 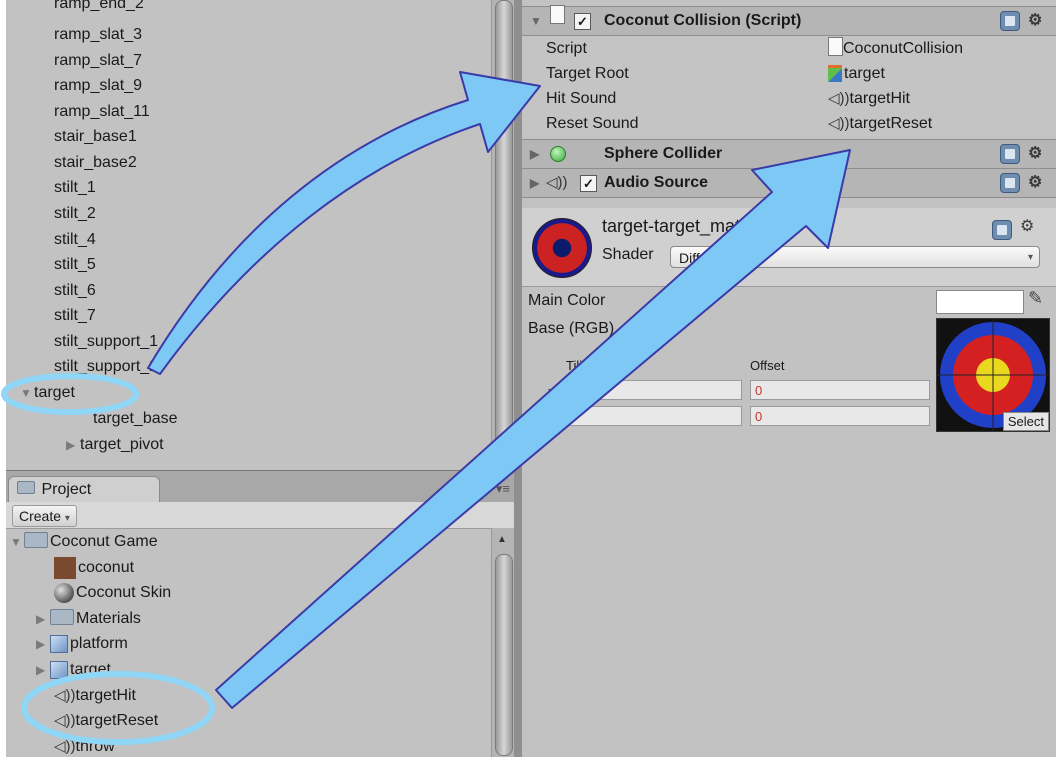 I want to click on project-item-targethit: ◁))targetHit, so click(x=95, y=696).